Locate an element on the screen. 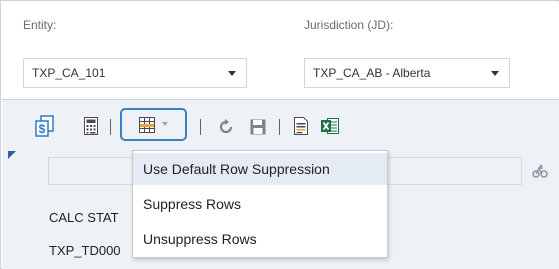 Image resolution: width=559 pixels, height=269 pixels. excel-export-icon is located at coordinates (330, 126).